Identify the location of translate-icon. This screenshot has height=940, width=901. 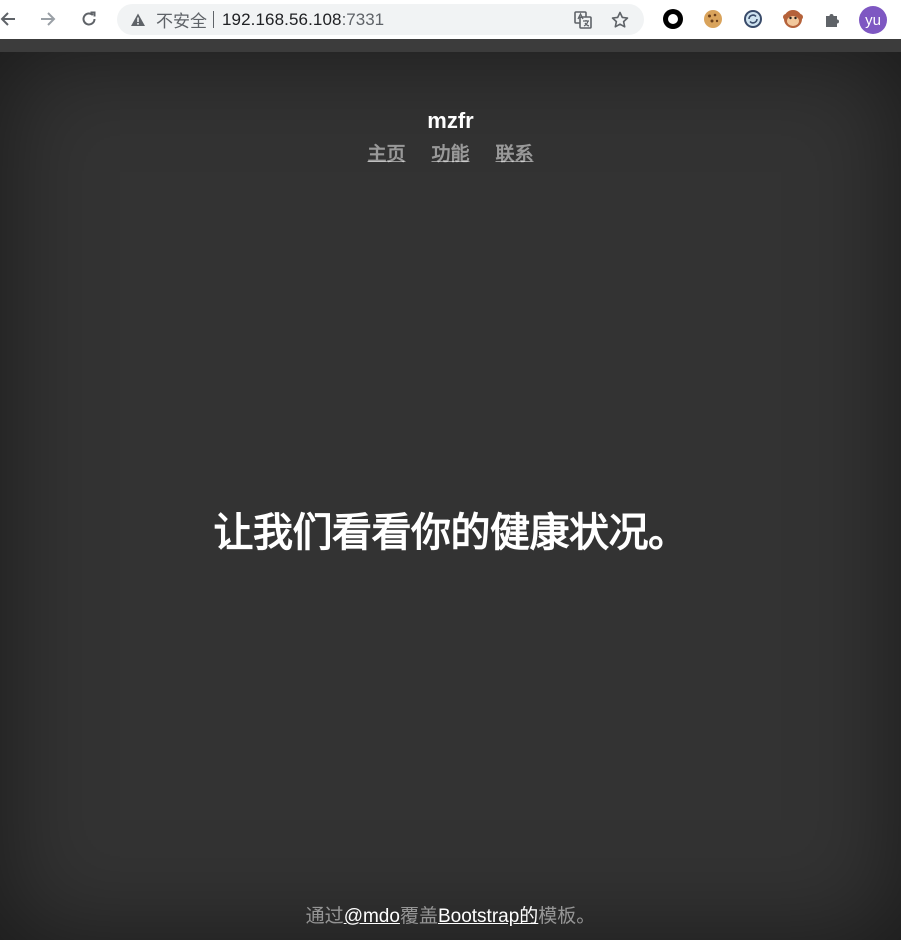
(583, 20).